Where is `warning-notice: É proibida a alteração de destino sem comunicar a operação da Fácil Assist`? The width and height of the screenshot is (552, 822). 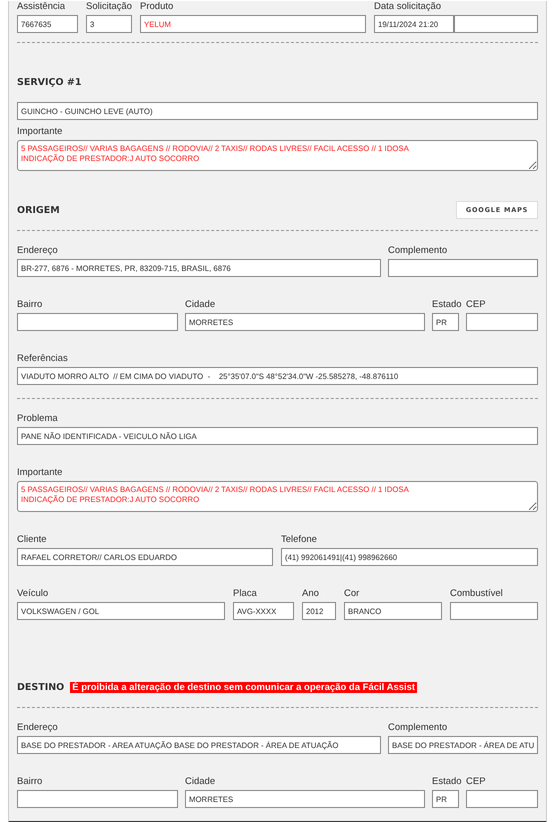 warning-notice: É proibida a alteração de destino sem comunicar a operação da Fácil Assist is located at coordinates (244, 687).